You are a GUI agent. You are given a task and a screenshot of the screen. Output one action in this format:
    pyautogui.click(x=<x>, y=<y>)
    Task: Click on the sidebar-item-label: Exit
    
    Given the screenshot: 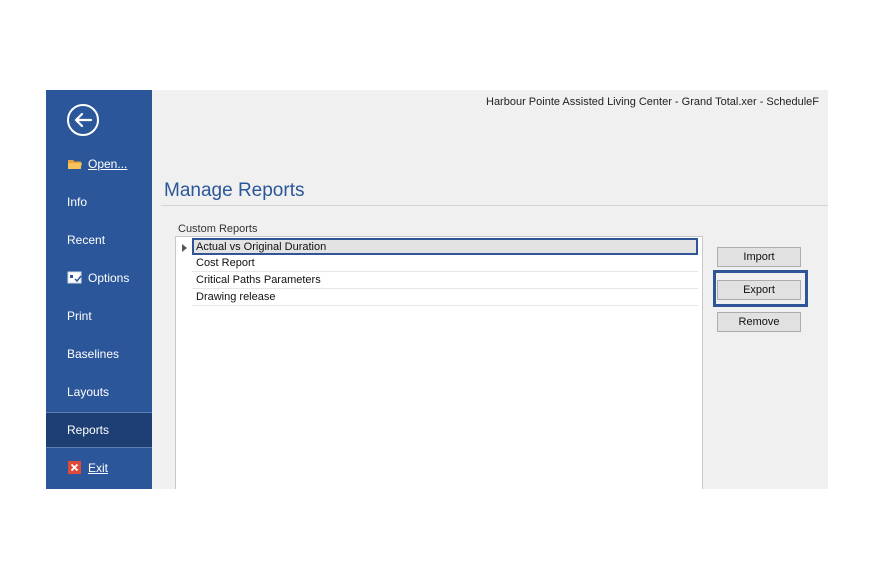 What is the action you would take?
    pyautogui.click(x=98, y=468)
    